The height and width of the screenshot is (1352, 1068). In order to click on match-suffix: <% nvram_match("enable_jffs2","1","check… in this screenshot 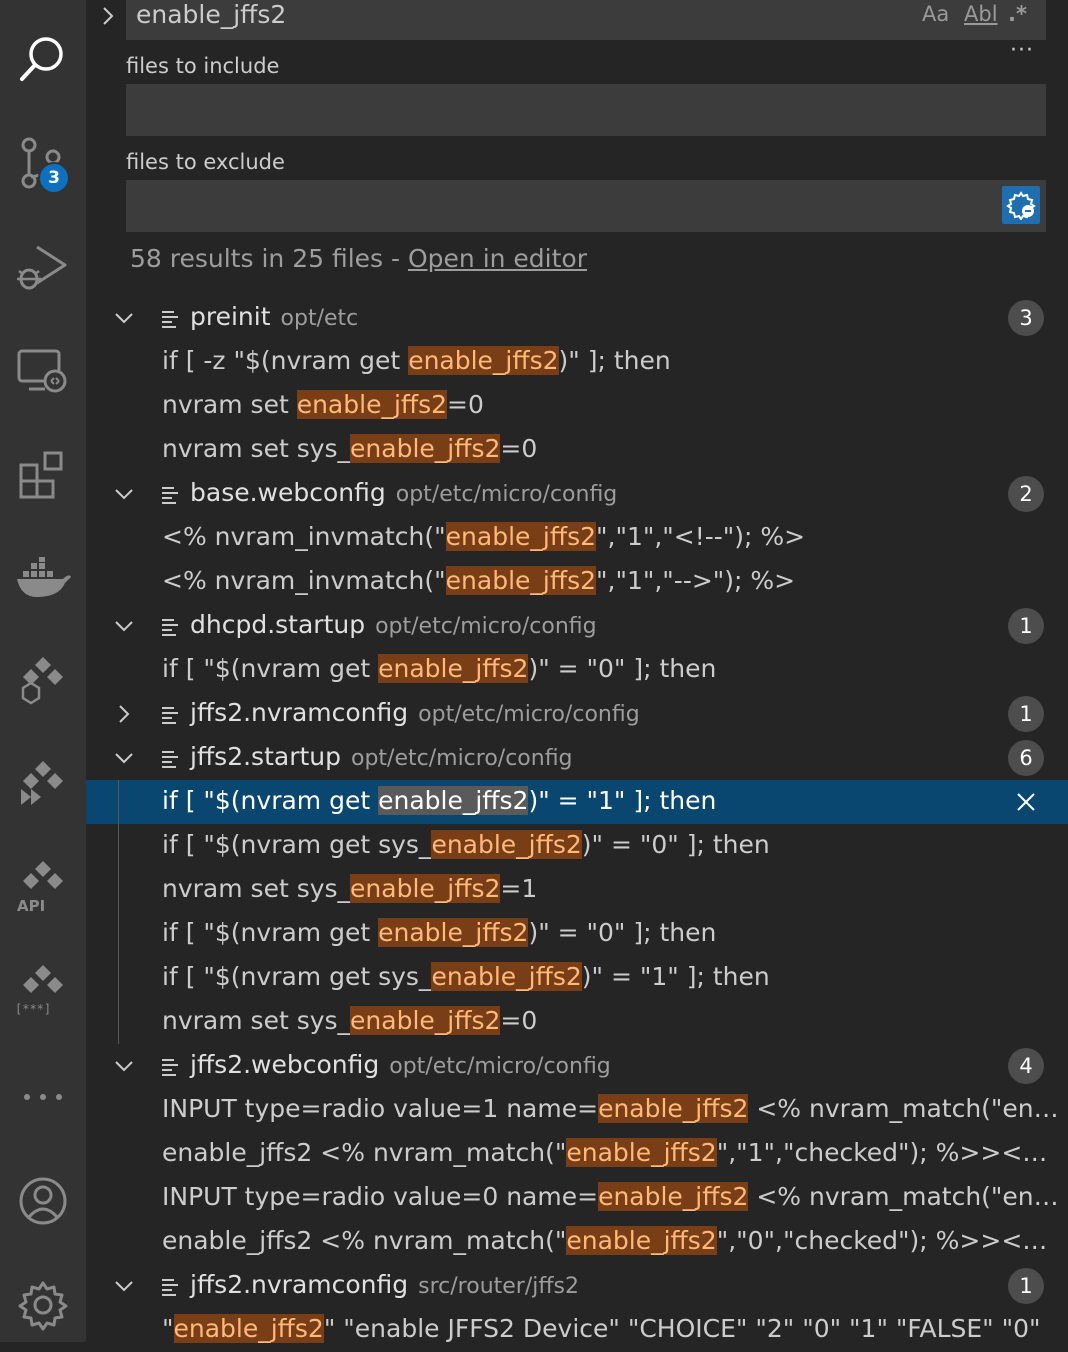, I will do `click(909, 1108)`.